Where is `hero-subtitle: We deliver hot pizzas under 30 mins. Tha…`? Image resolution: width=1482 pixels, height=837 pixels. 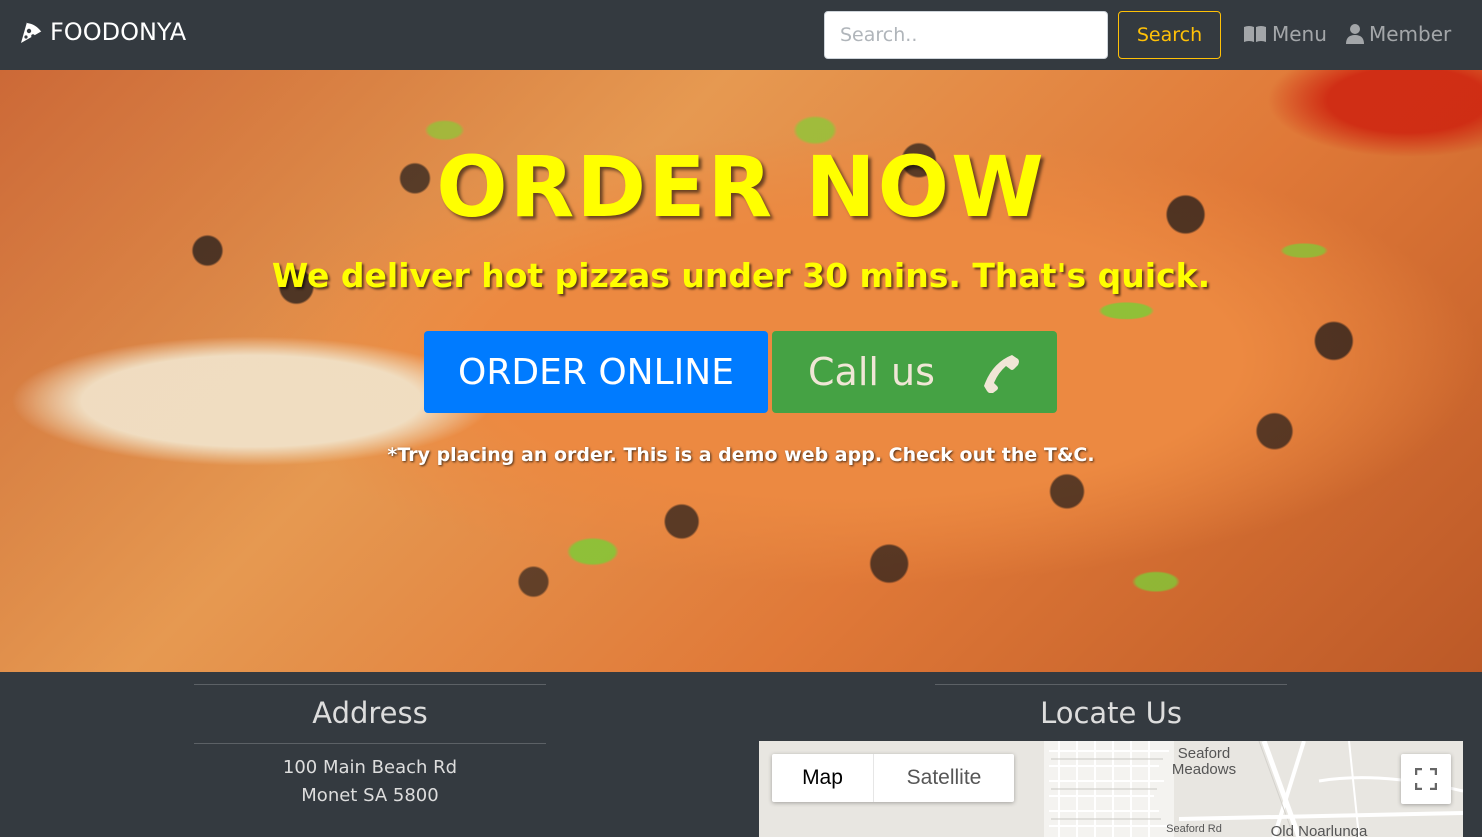 hero-subtitle: We deliver hot pizzas under 30 mins. Tha… is located at coordinates (741, 275).